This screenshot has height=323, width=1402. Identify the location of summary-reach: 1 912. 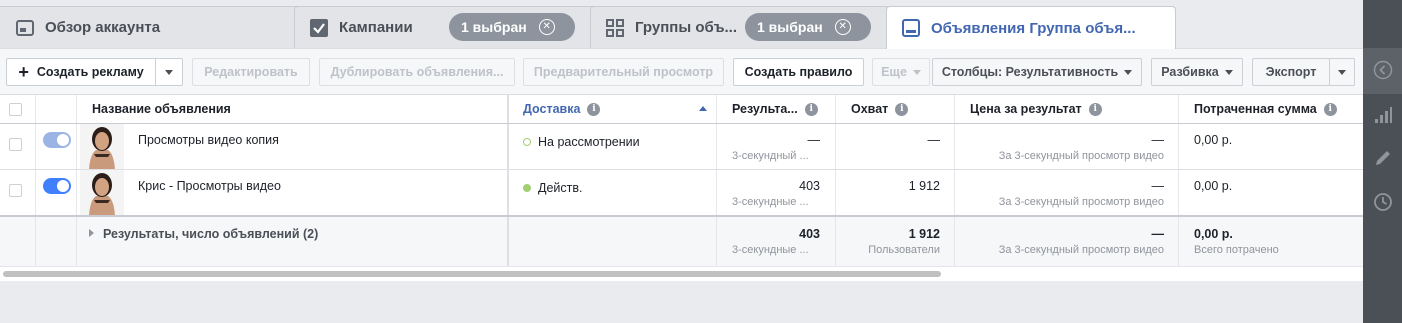
(924, 234).